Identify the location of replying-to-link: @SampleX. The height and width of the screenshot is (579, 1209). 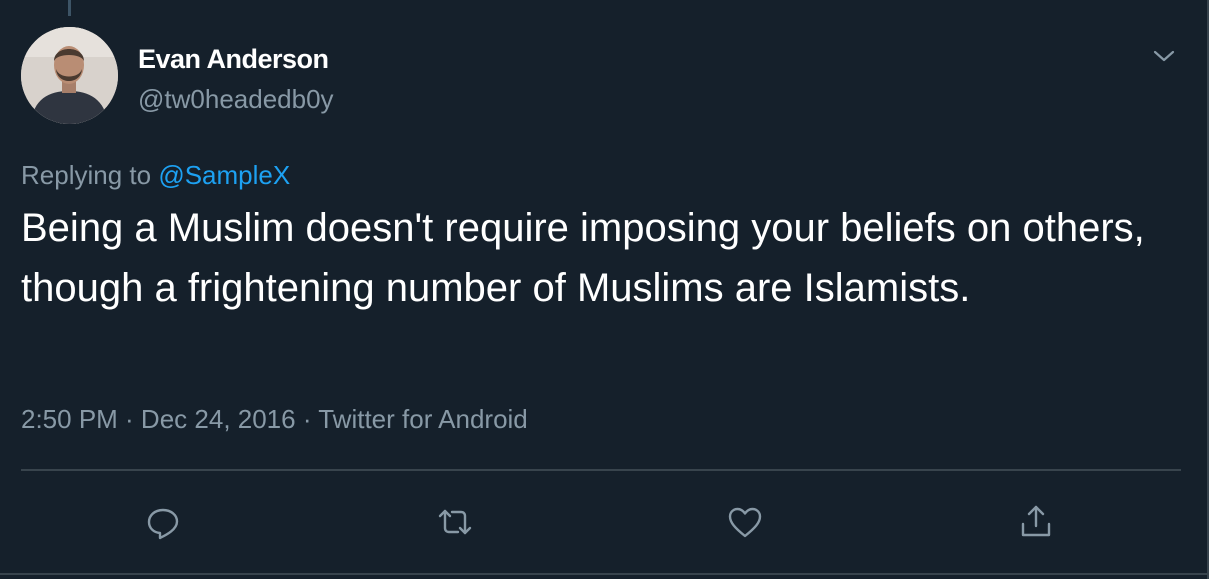
(224, 175).